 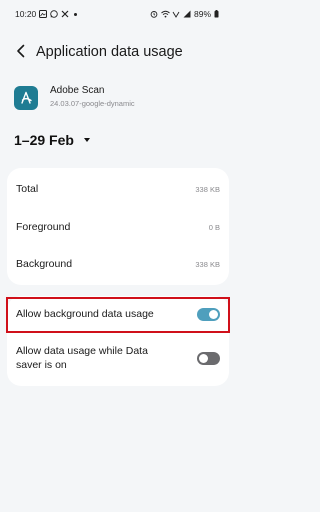 What do you see at coordinates (77, 90) in the screenshot?
I see `app-name: Adobe Scan` at bounding box center [77, 90].